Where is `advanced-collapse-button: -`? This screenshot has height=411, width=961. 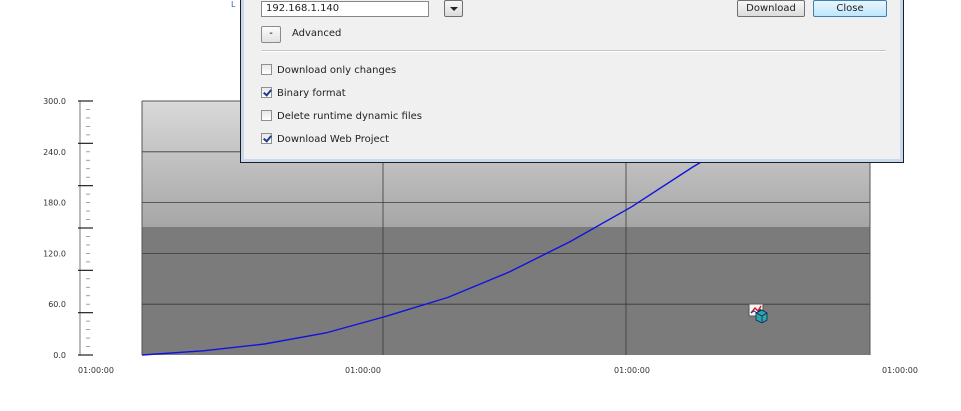 advanced-collapse-button: - is located at coordinates (271, 34).